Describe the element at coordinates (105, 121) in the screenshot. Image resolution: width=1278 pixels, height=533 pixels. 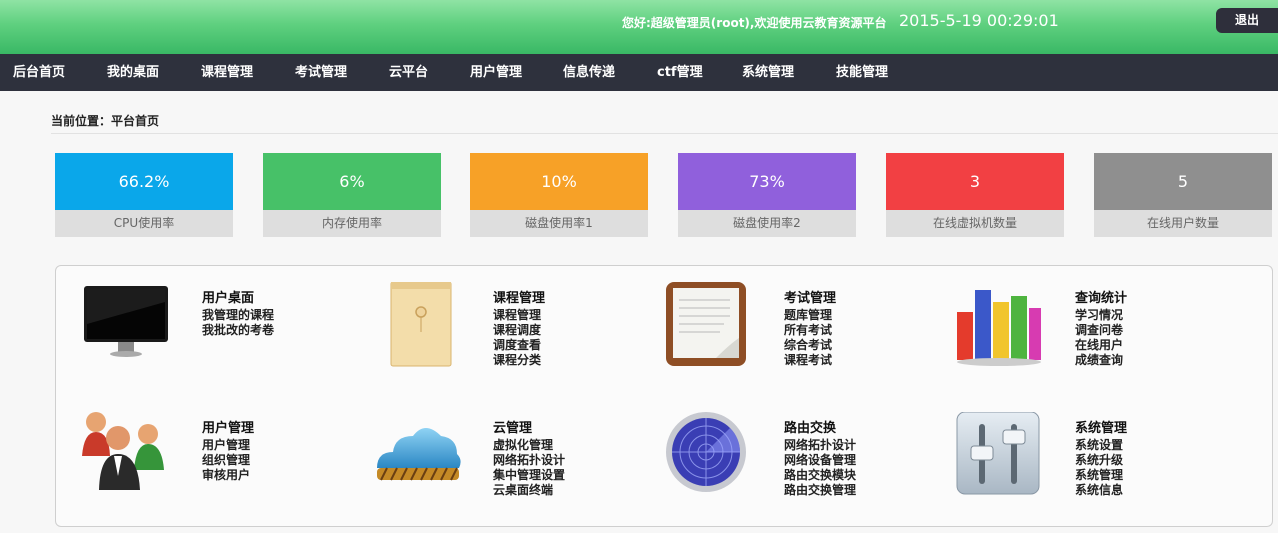
I see `breadcrumb: 当前位置：平台首页` at that location.